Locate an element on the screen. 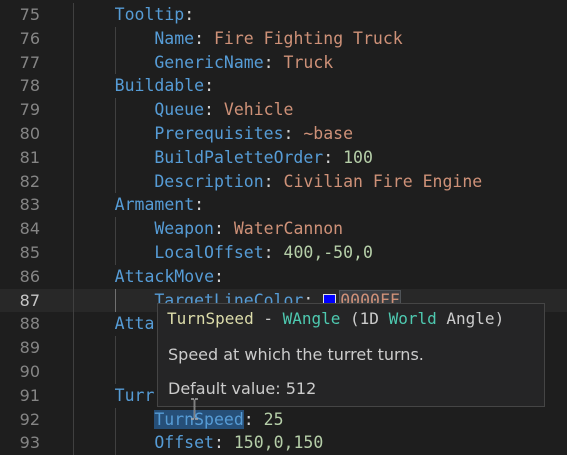  line-number: 89 is located at coordinates (29, 348).